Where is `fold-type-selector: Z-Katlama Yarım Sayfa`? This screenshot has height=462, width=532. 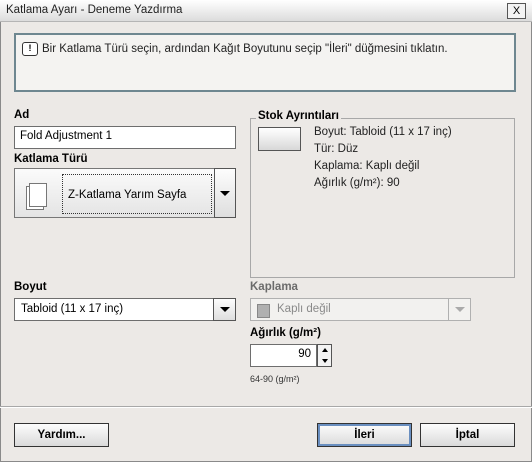 fold-type-selector: Z-Katlama Yarım Sayfa is located at coordinates (125, 193).